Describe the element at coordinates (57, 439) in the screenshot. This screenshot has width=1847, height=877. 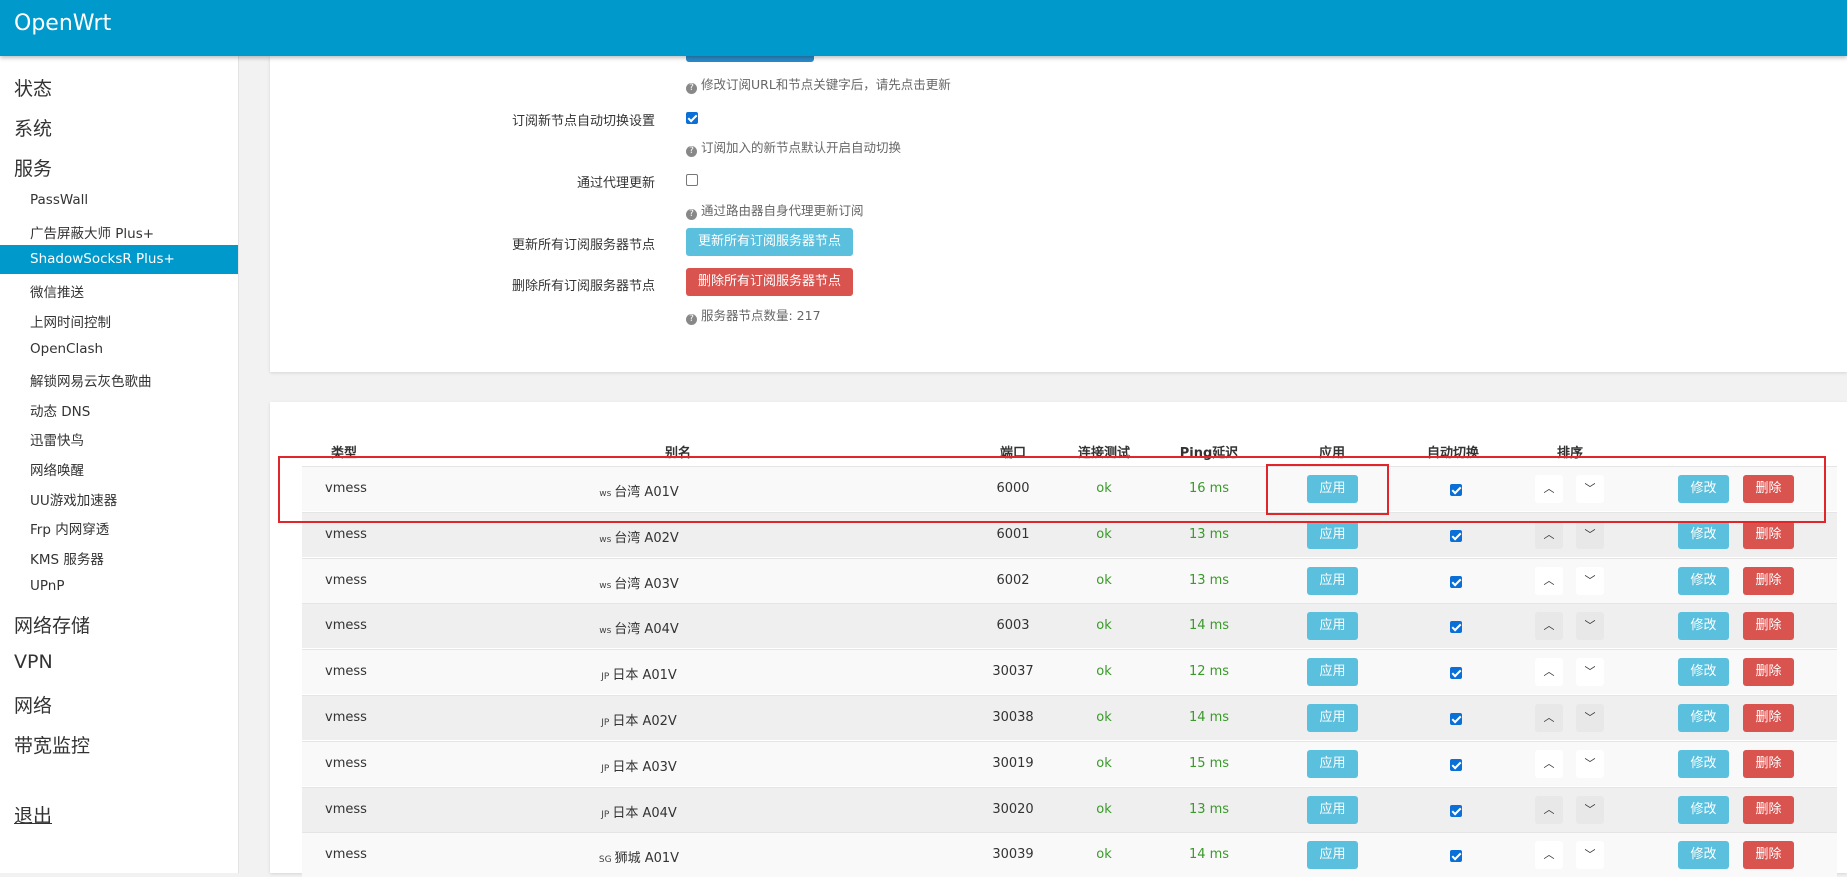
I see `nav-xunlei: 迅雷快鸟` at that location.